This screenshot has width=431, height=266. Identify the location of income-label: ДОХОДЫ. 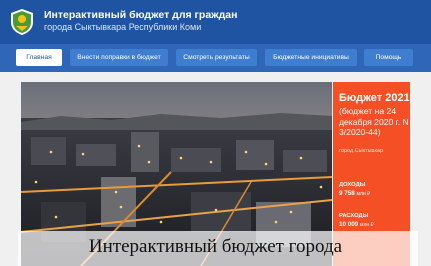
(352, 185).